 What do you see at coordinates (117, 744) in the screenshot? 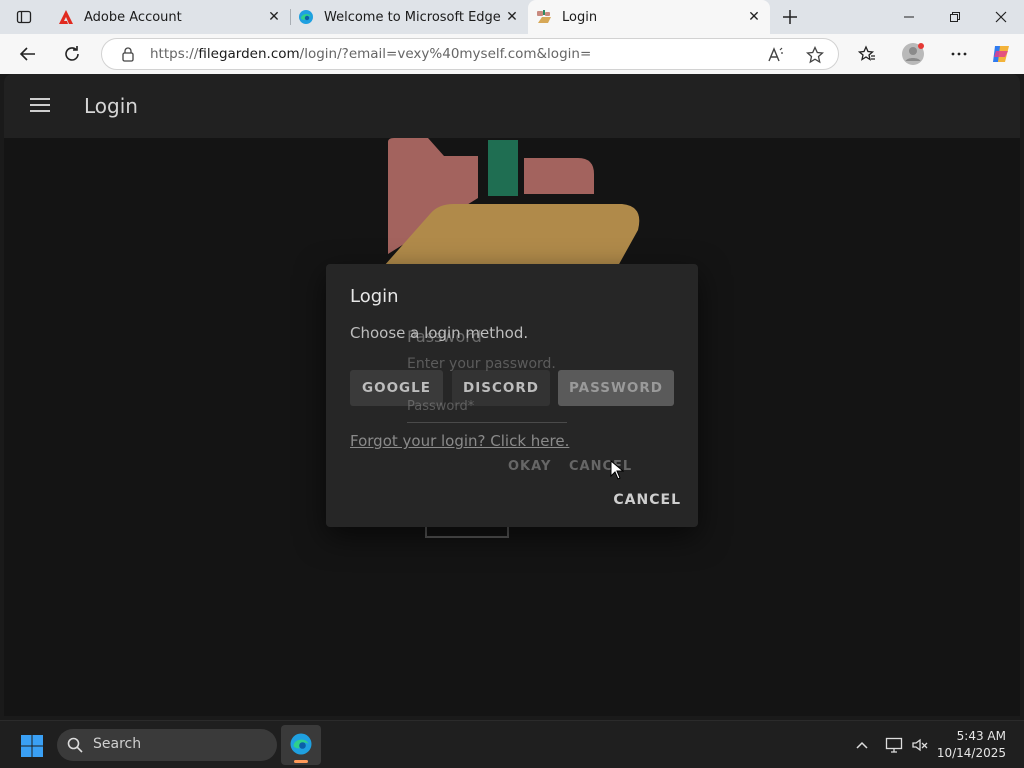
I see `search-label: Search` at bounding box center [117, 744].